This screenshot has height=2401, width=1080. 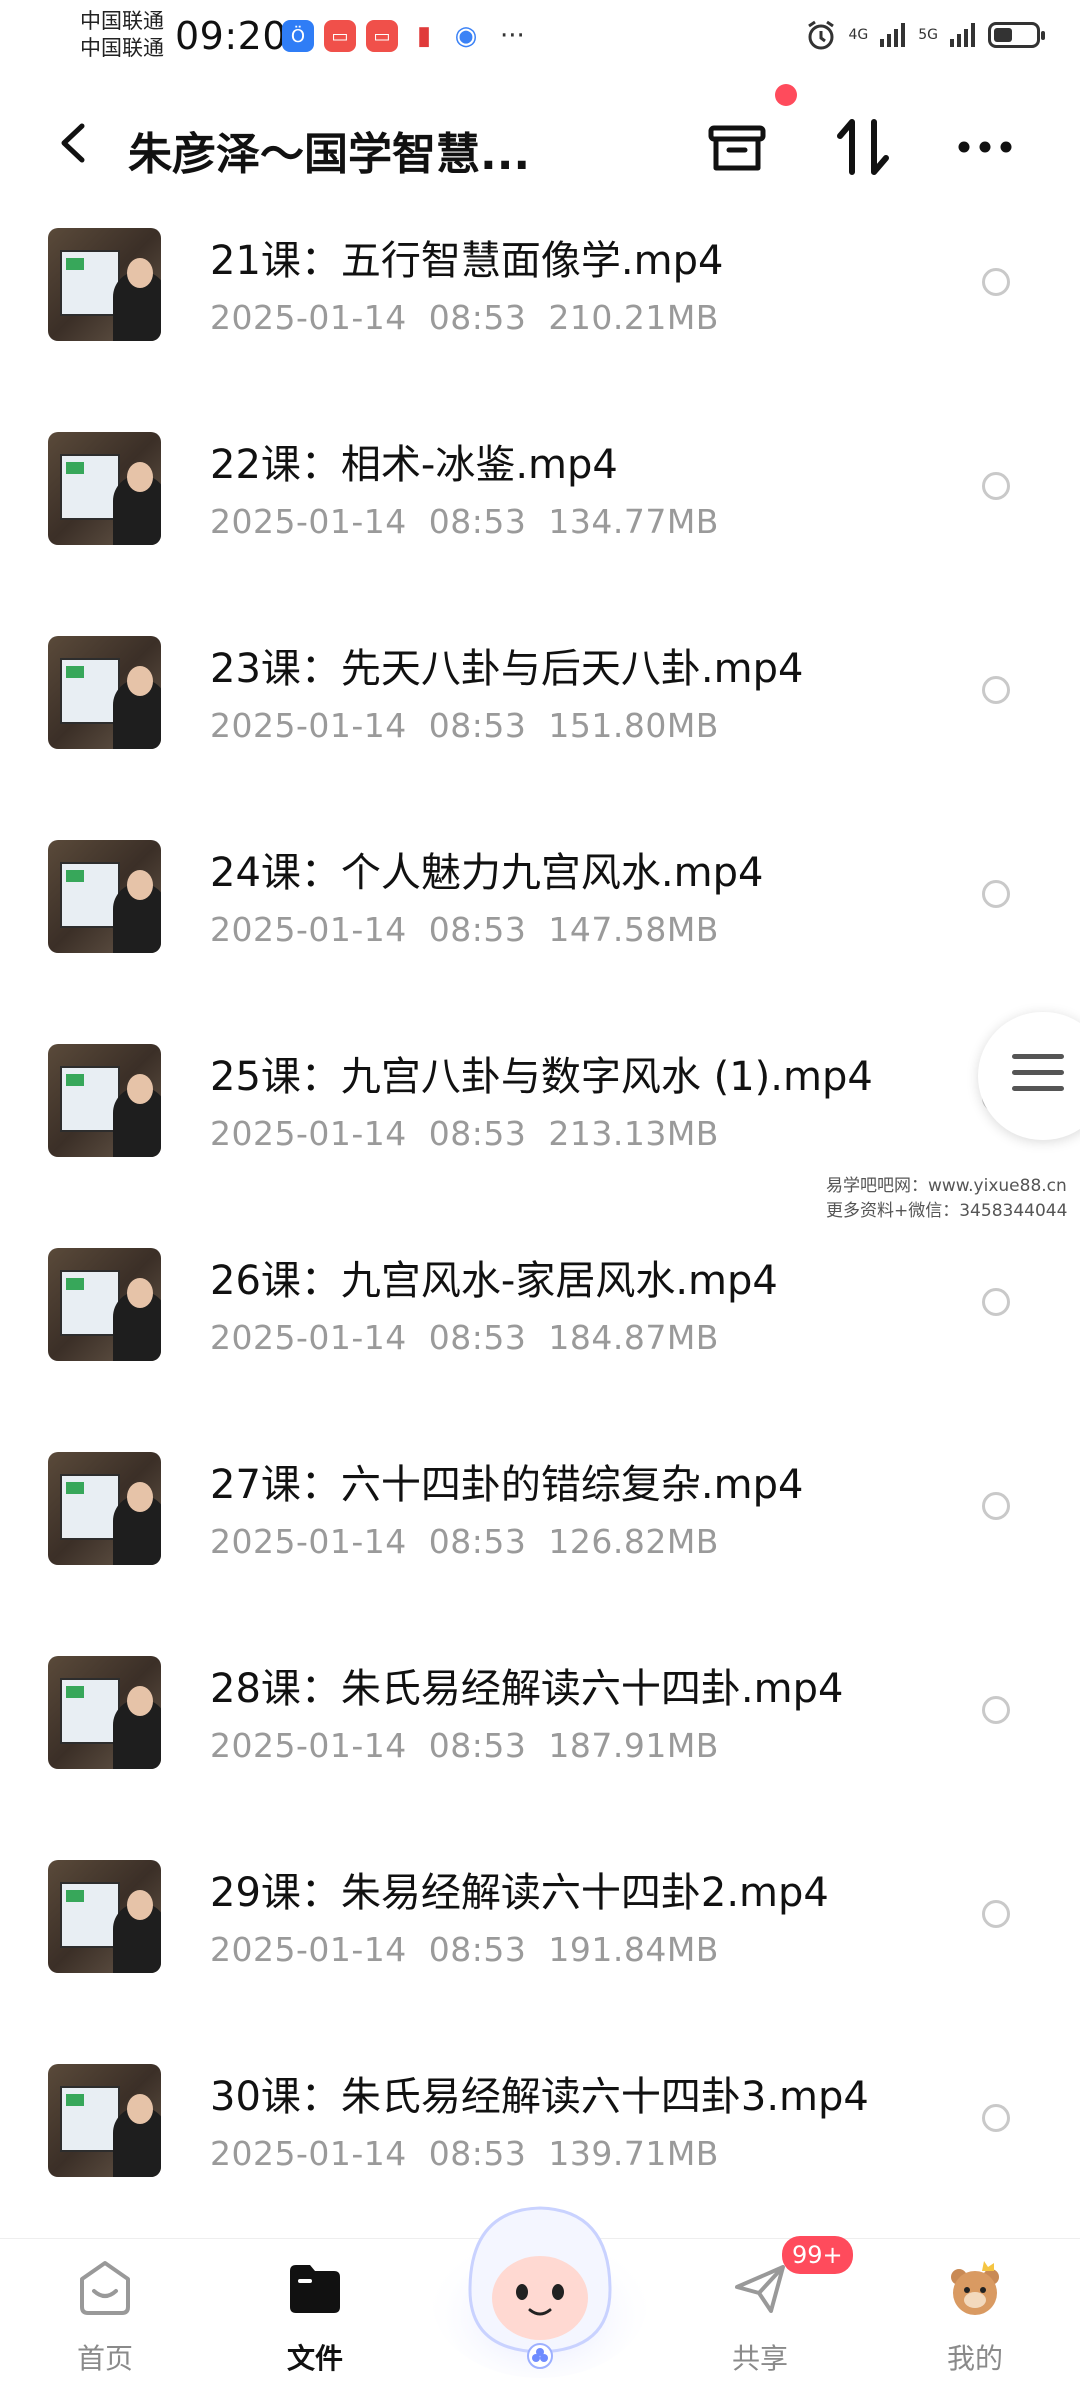 What do you see at coordinates (507, 669) in the screenshot?
I see `file-name: 23课：先天八卦与后天八卦.mp4` at bounding box center [507, 669].